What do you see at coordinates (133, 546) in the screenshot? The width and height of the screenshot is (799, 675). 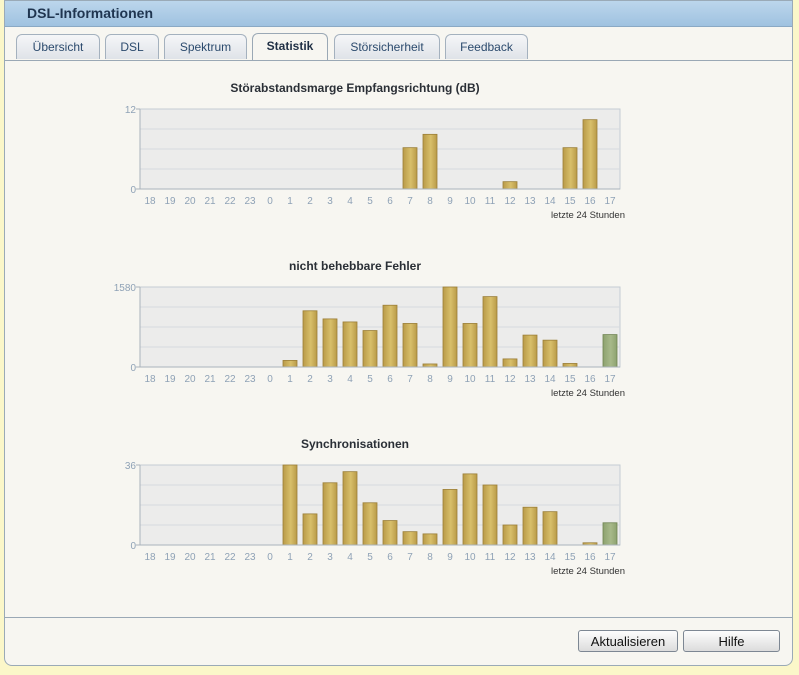 I see `y-tick-label-min: 0` at bounding box center [133, 546].